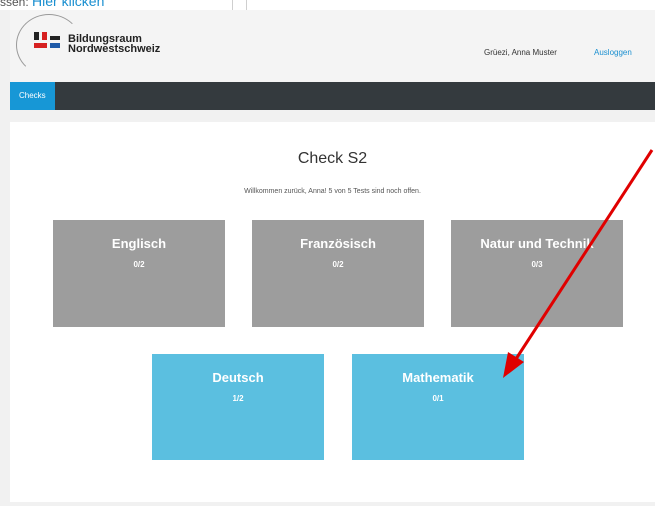 The image size is (655, 506). I want to click on notice-text: ssen: Hier klicken, so click(52, 4).